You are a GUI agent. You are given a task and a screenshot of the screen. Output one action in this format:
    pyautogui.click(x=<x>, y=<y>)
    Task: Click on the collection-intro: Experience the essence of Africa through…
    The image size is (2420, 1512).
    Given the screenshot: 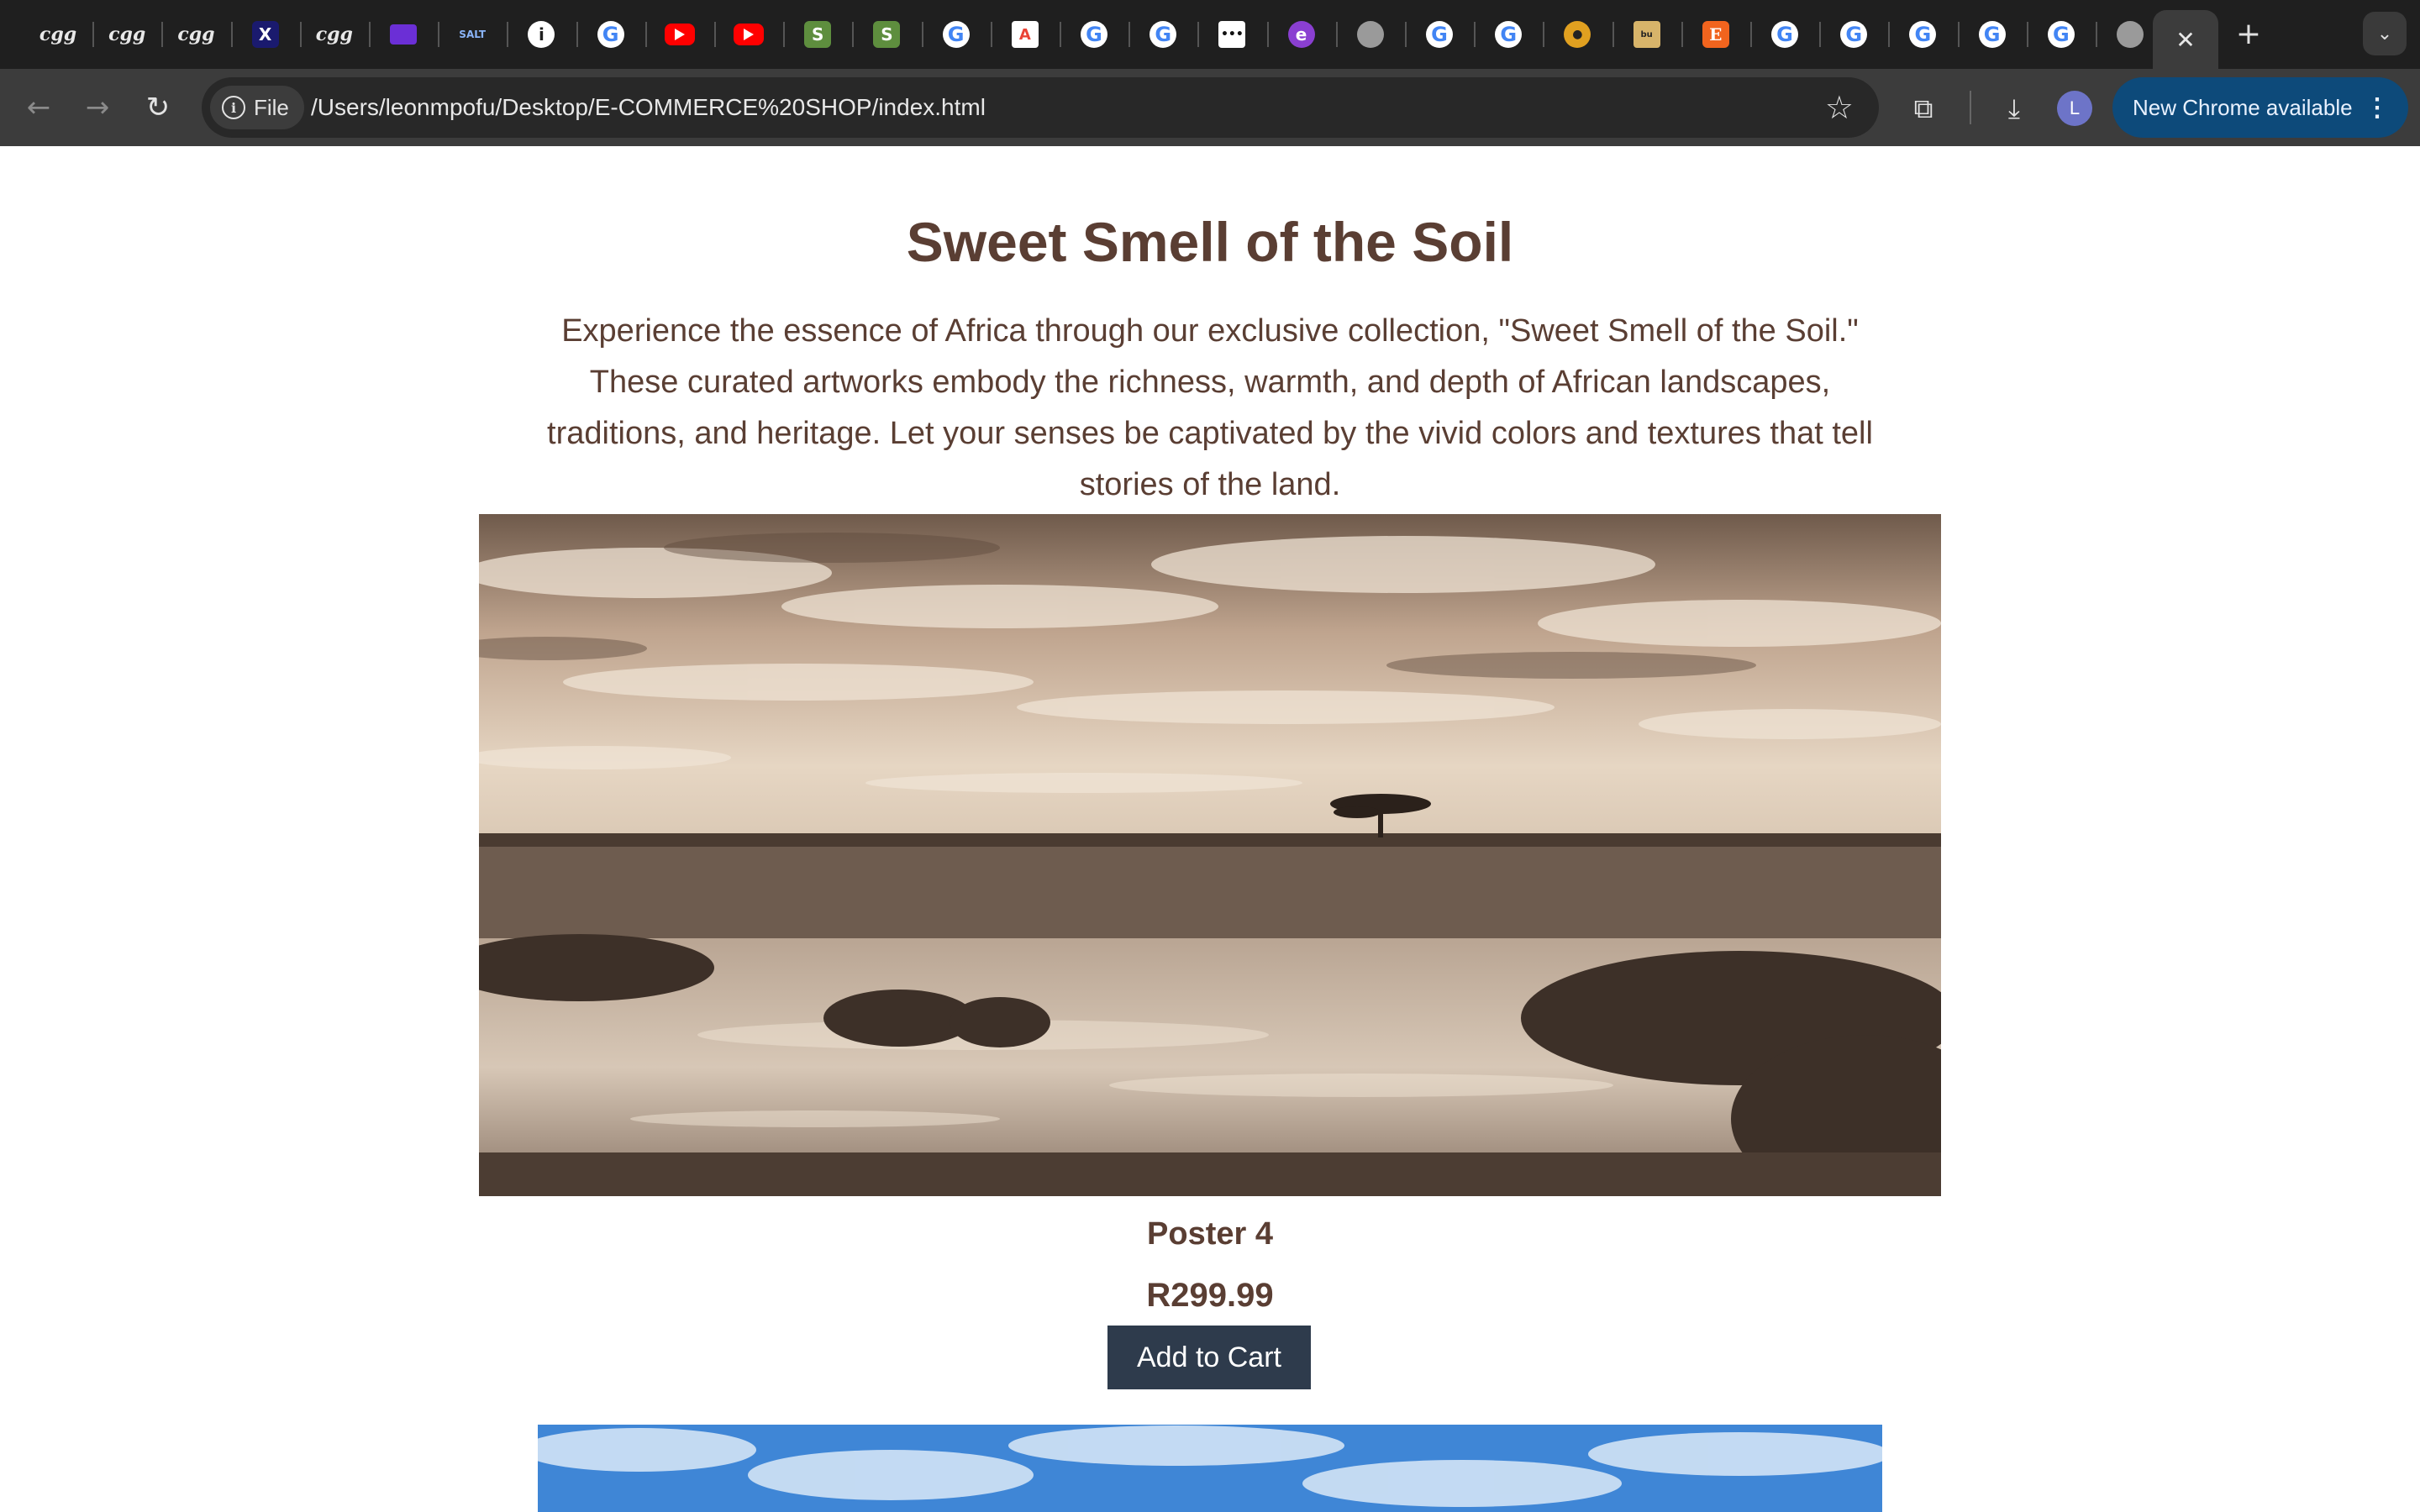 What is the action you would take?
    pyautogui.click(x=1210, y=407)
    